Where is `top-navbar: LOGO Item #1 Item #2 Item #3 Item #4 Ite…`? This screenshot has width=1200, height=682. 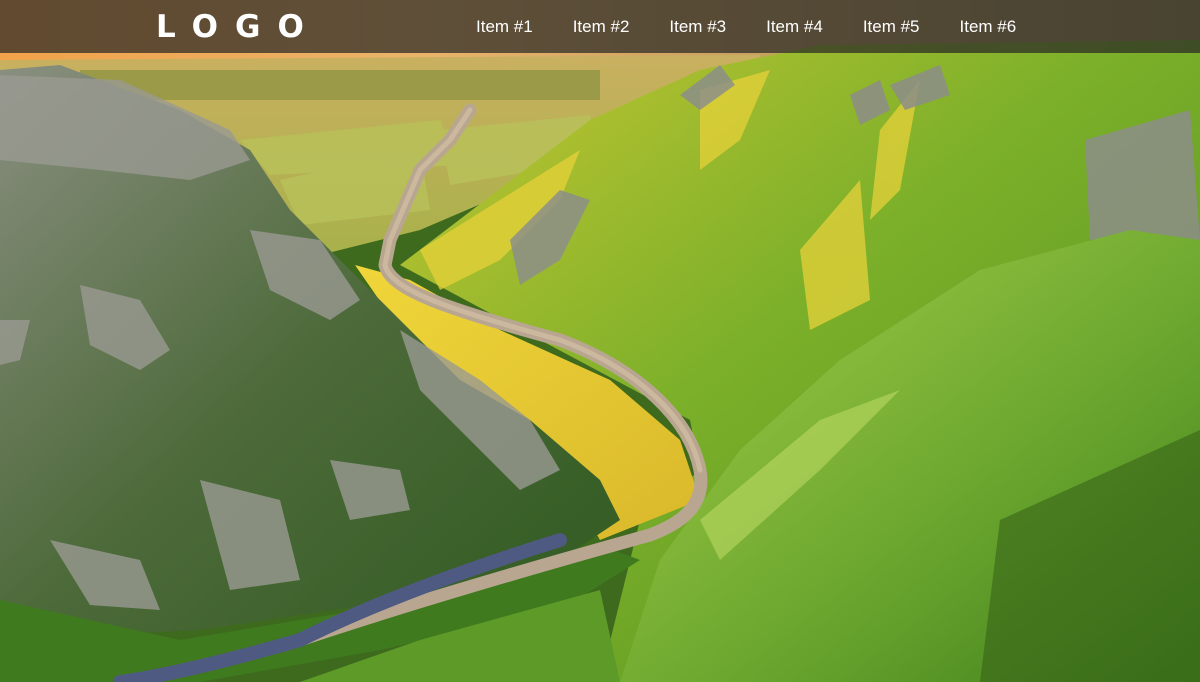
top-navbar: LOGO Item #1 Item #2 Item #3 Item #4 Ite… is located at coordinates (600, 26).